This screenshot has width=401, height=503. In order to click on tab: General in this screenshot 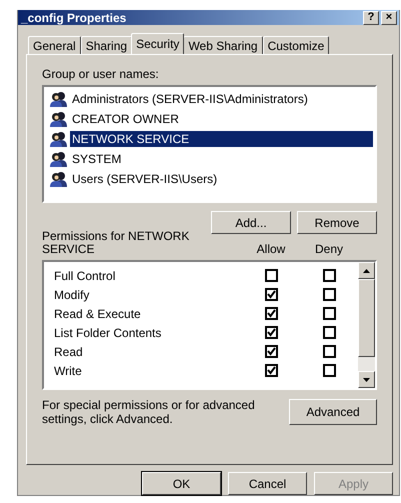, I will do `click(54, 45)`.